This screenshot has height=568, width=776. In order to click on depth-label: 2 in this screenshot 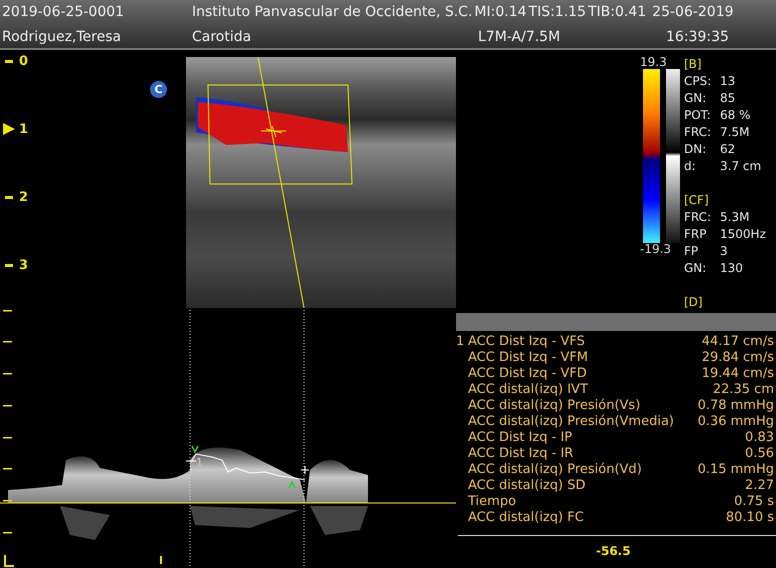, I will do `click(23, 198)`.